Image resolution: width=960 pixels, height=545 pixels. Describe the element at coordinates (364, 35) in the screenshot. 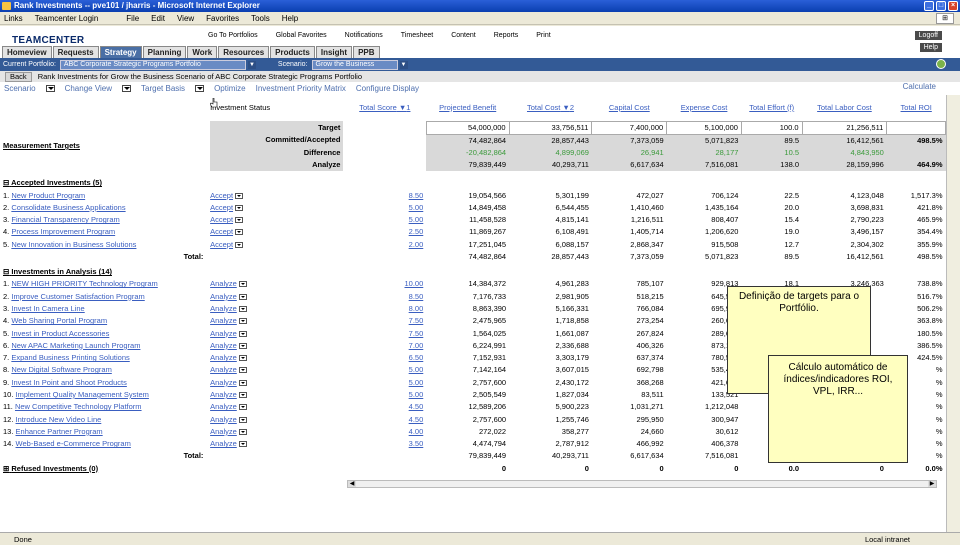

I see `notifications-link: Notifications` at that location.